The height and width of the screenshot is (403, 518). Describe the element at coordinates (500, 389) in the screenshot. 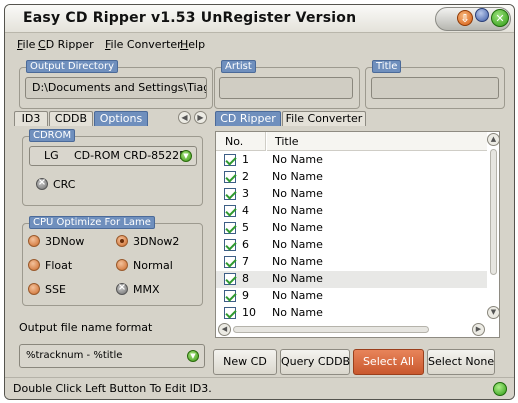

I see `status-indicator-icon` at that location.